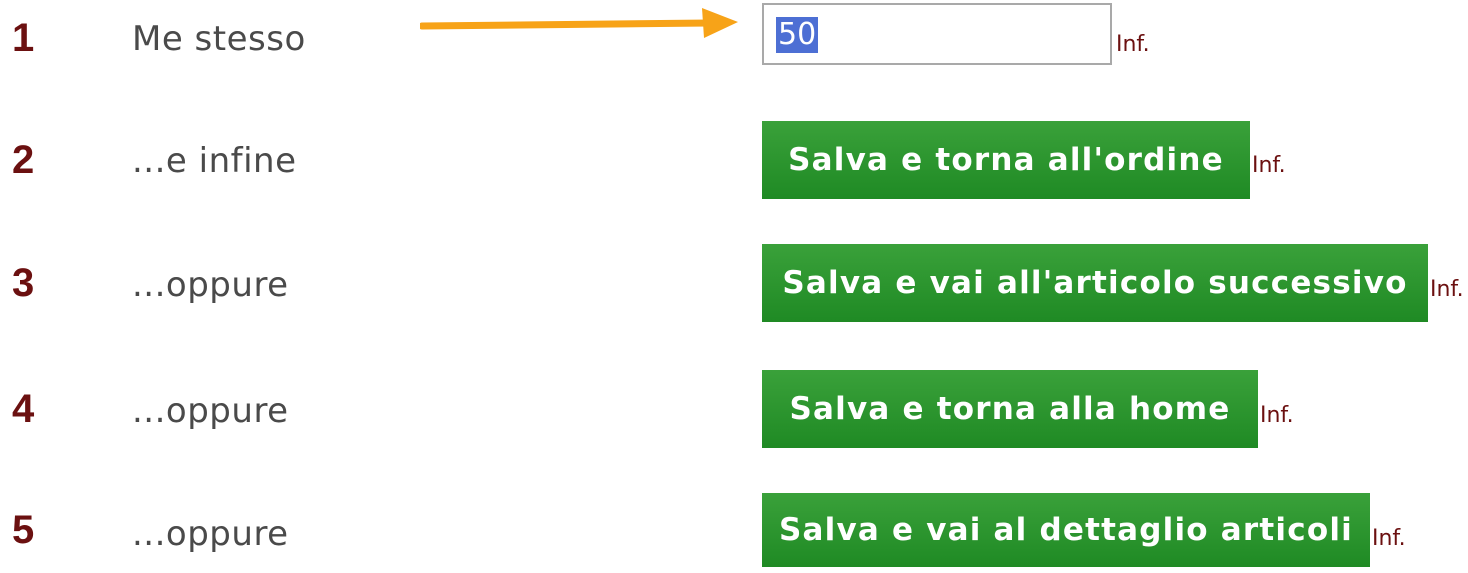  What do you see at coordinates (23, 38) in the screenshot?
I see `step-number: 1` at bounding box center [23, 38].